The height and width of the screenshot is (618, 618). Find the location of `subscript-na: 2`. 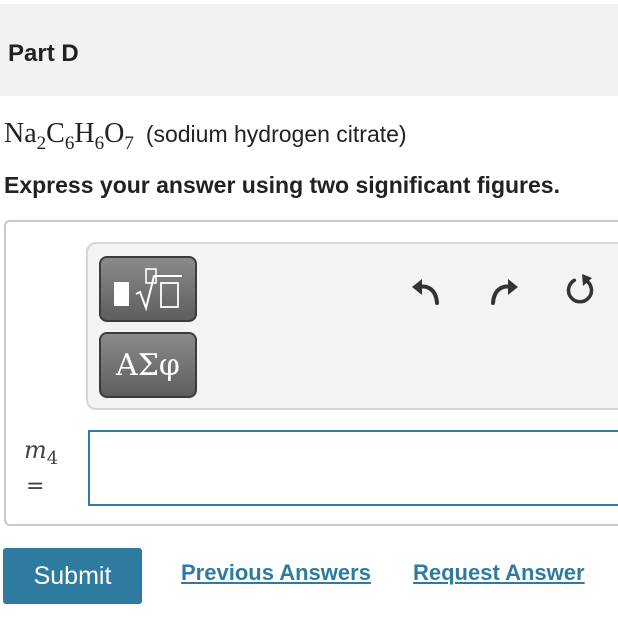

subscript-na: 2 is located at coordinates (41, 143).